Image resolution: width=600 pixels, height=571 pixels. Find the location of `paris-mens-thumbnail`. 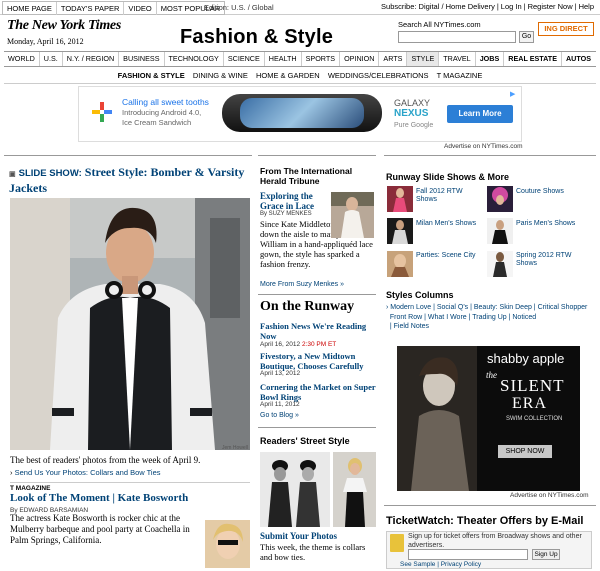

paris-mens-thumbnail is located at coordinates (500, 231).